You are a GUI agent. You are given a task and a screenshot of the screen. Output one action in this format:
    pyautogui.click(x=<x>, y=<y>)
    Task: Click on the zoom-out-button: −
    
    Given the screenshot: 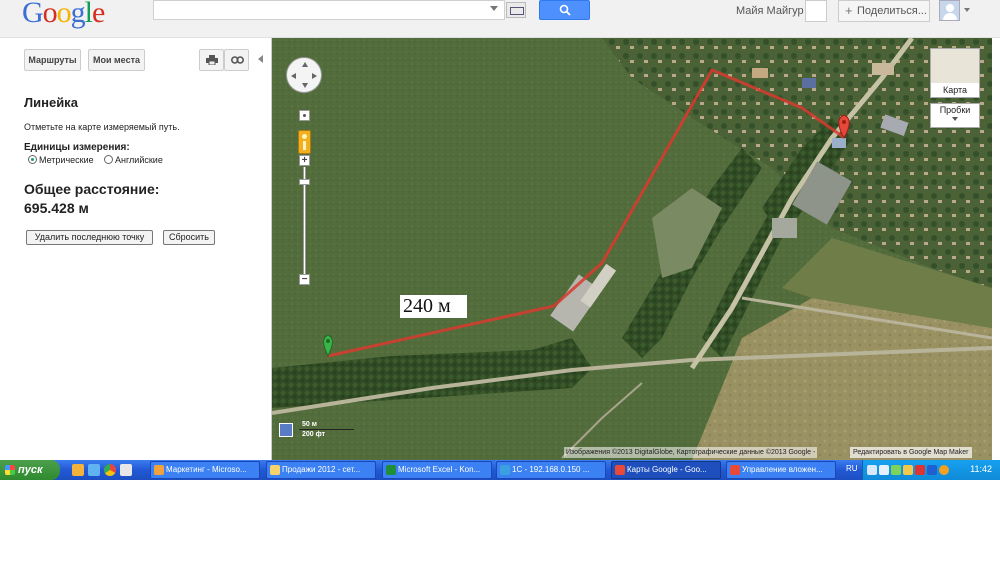 What is the action you would take?
    pyautogui.click(x=304, y=279)
    